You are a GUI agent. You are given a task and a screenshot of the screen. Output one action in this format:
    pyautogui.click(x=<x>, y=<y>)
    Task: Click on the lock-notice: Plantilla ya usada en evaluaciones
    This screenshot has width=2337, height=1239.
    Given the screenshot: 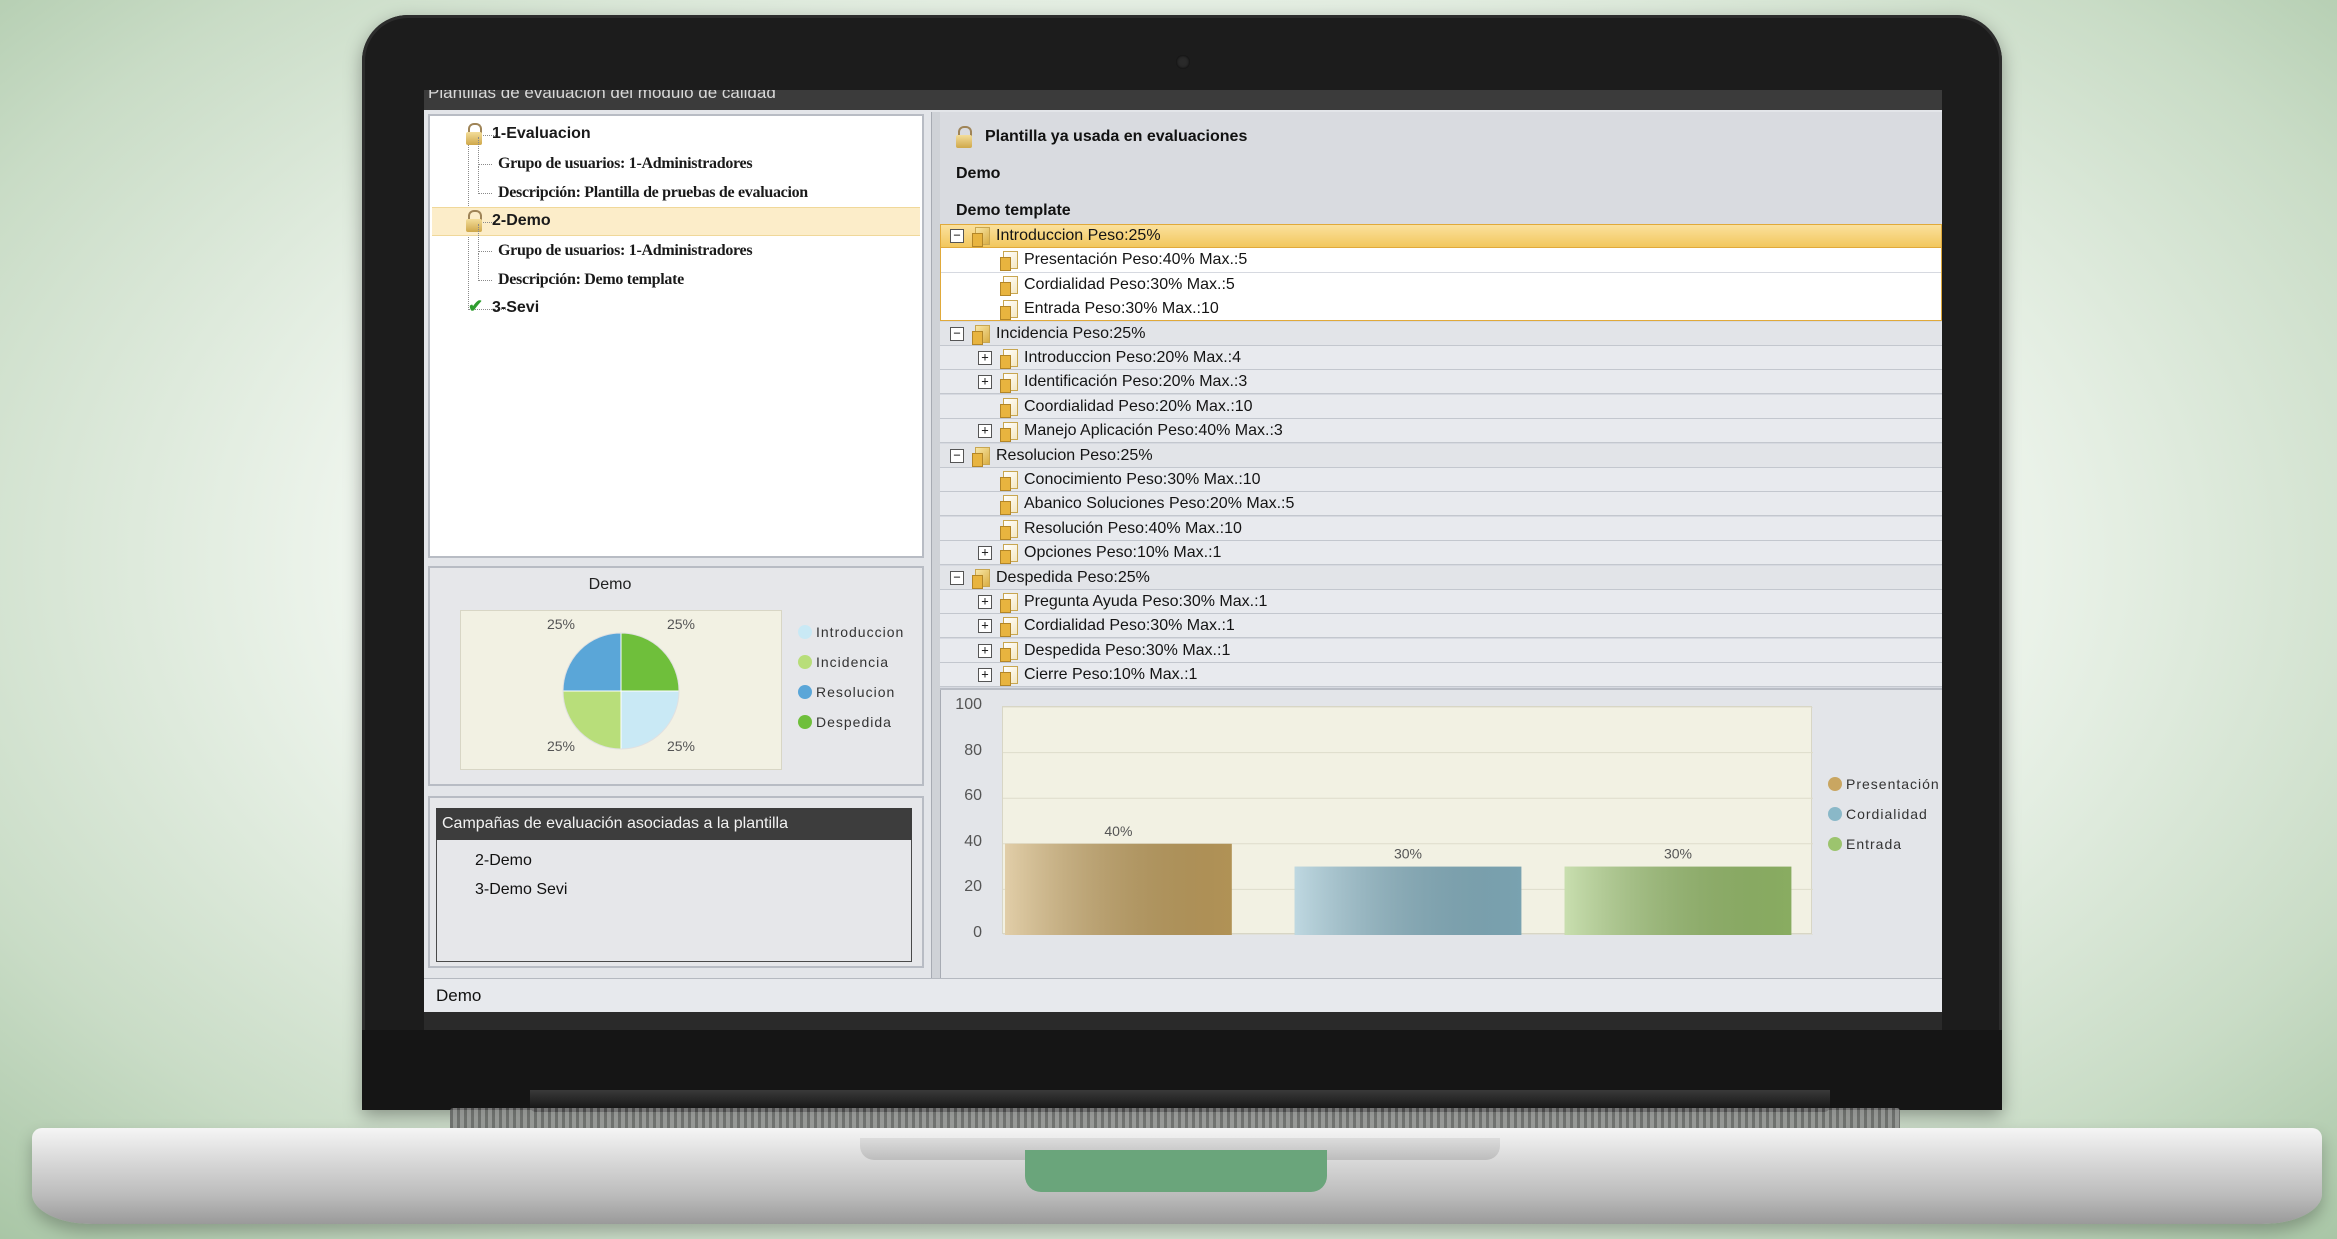 What is the action you would take?
    pyautogui.click(x=1116, y=136)
    